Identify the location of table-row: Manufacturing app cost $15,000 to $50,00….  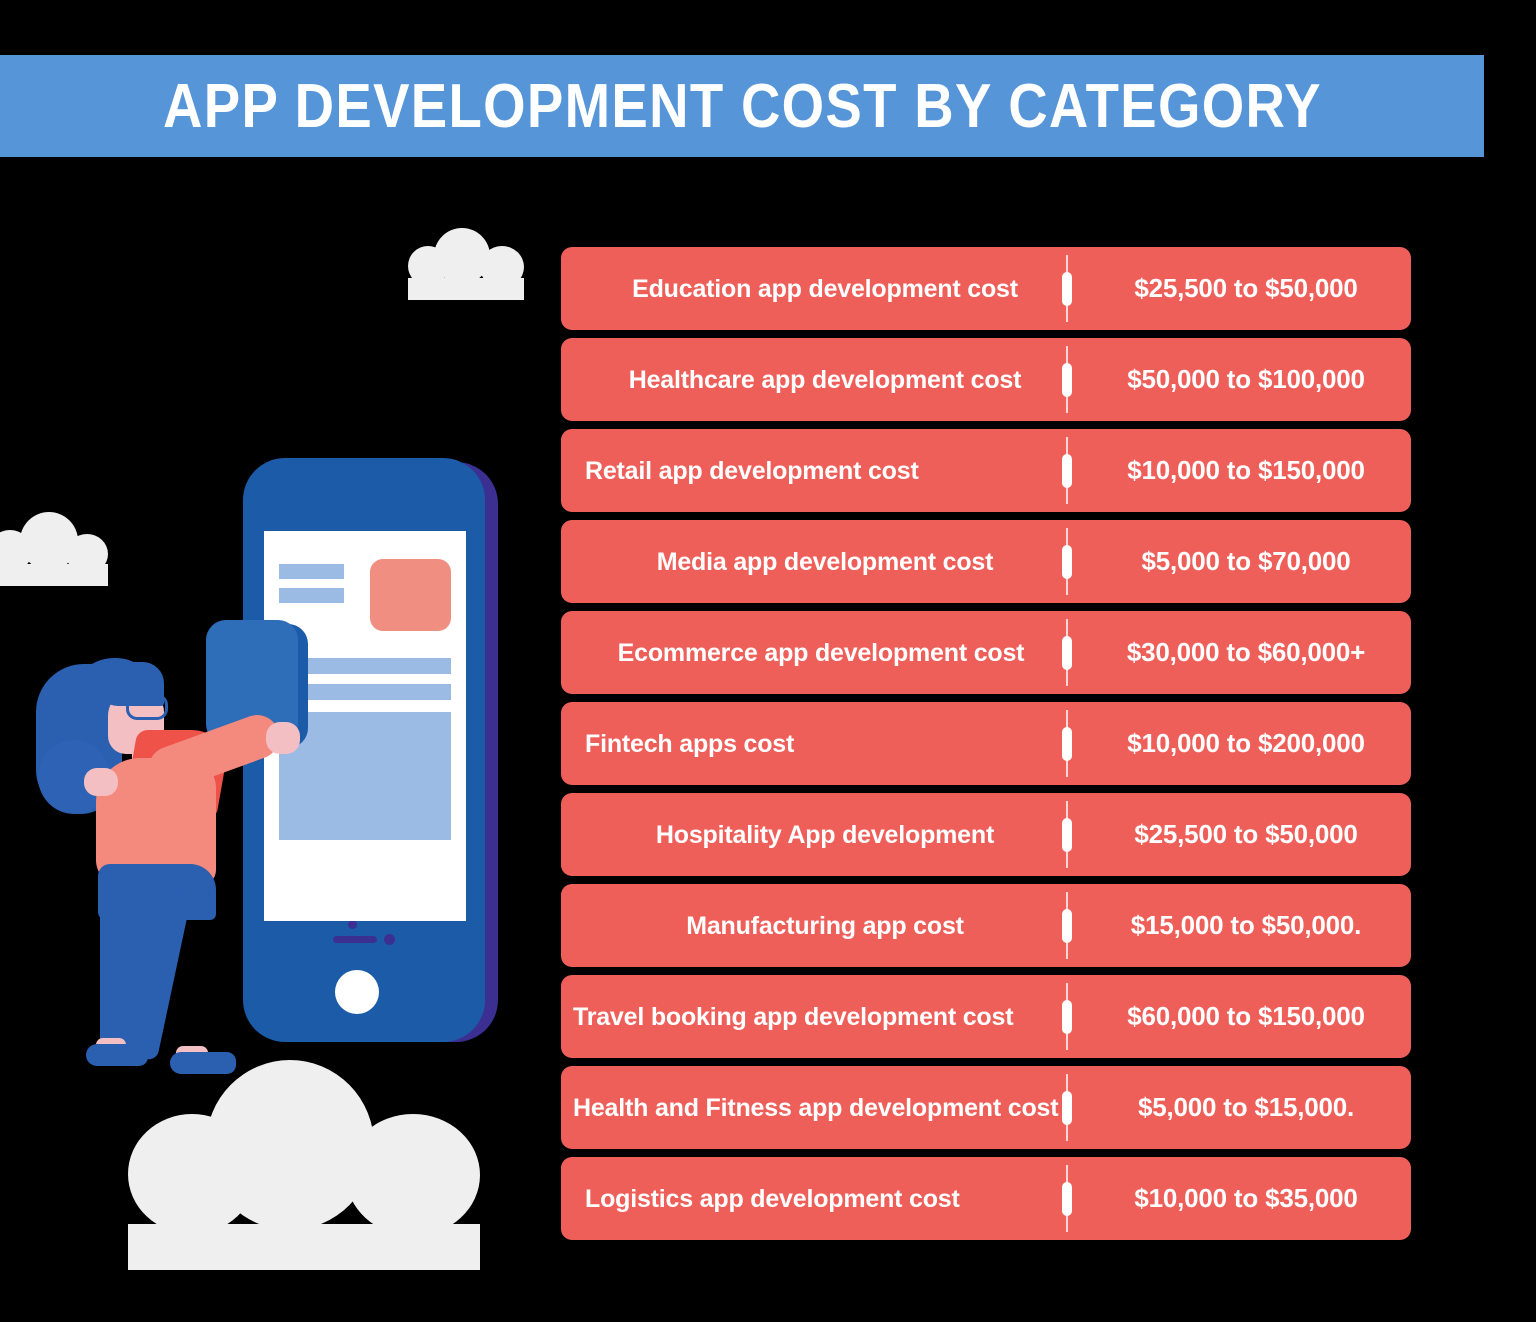
(986, 925).